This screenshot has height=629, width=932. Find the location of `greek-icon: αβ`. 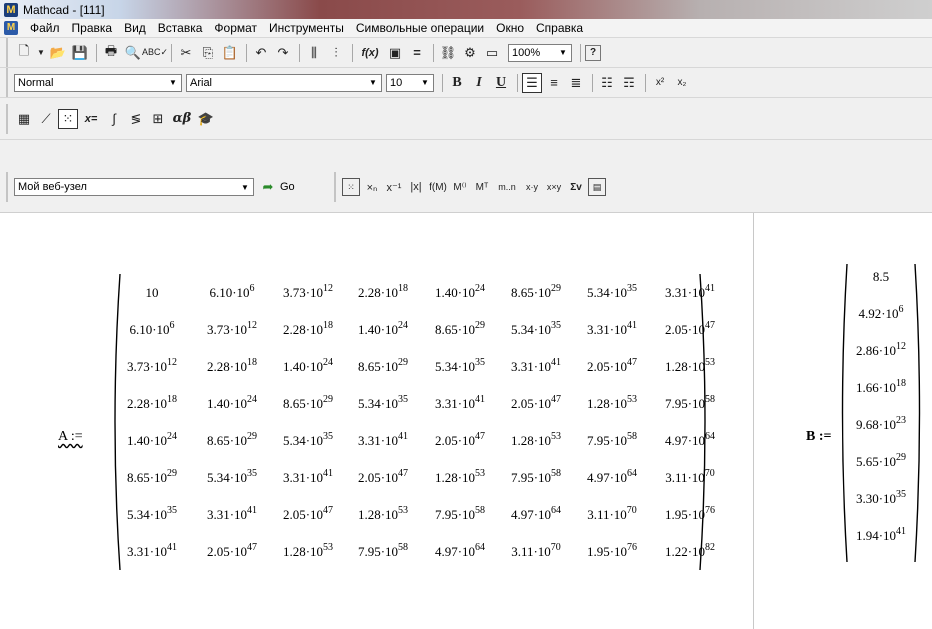

greek-icon: αβ is located at coordinates (182, 119).